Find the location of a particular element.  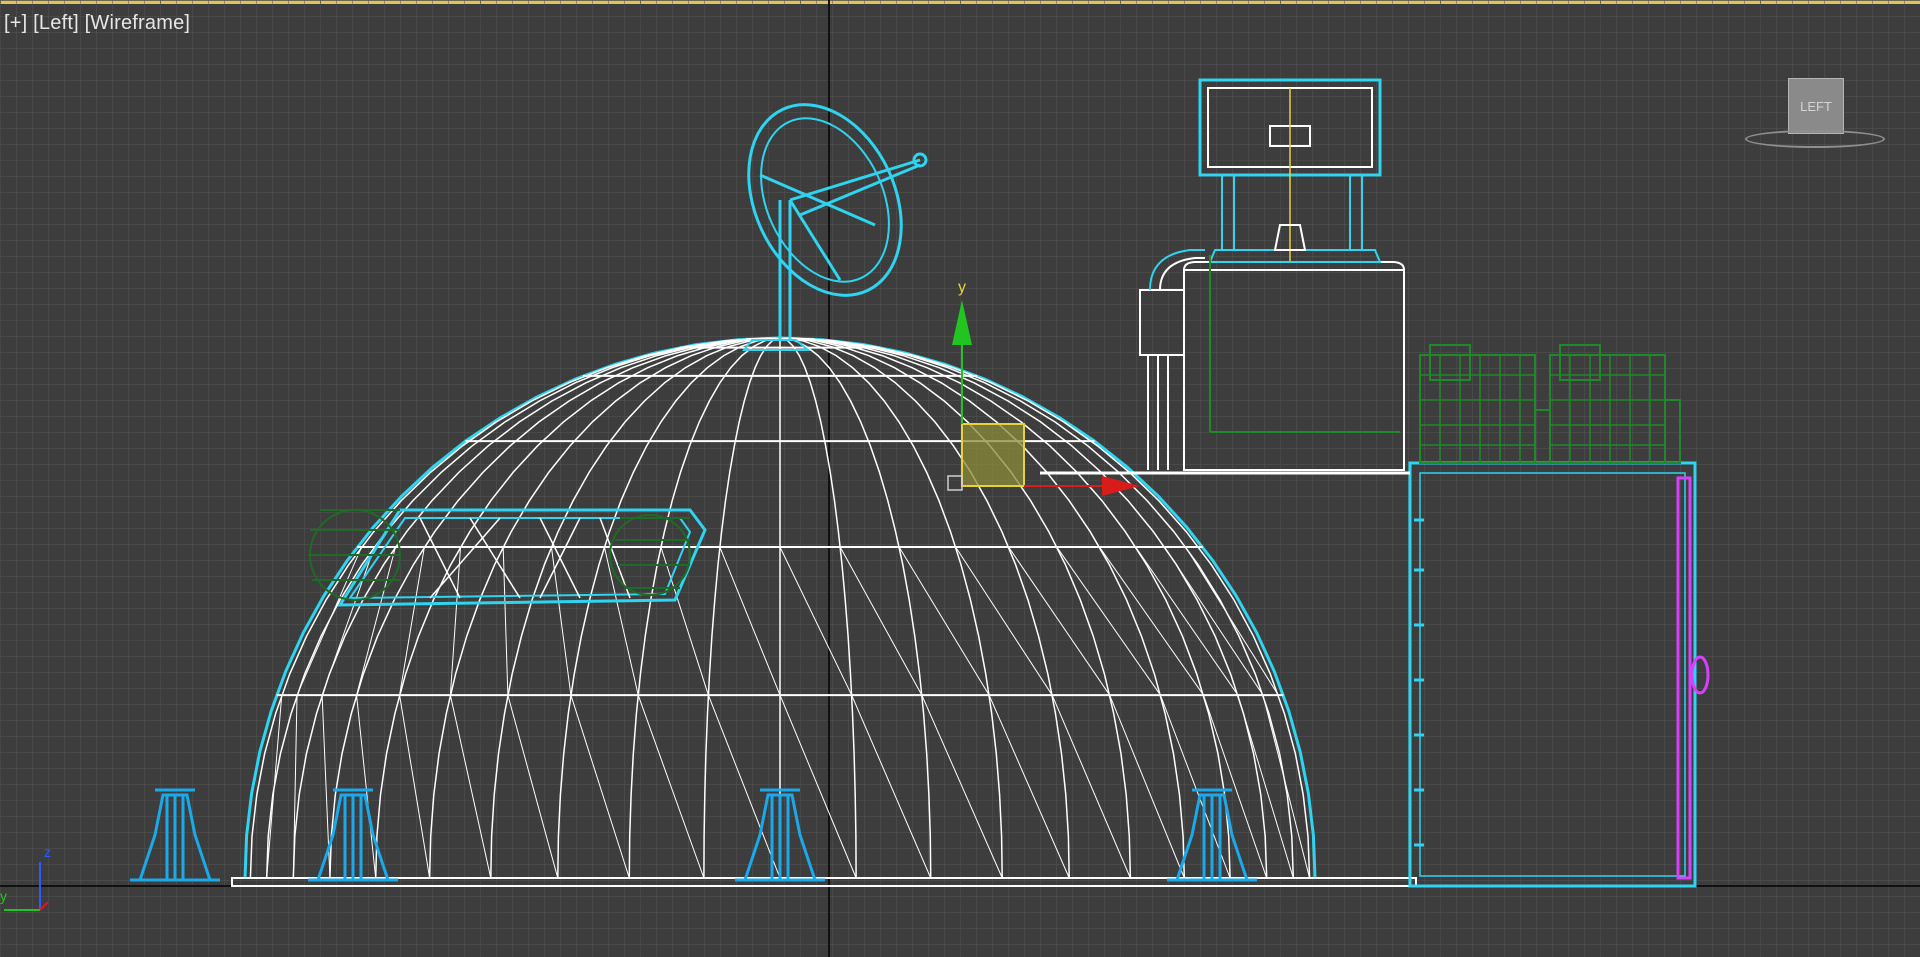

tripod-y-label: y is located at coordinates (3, 896).